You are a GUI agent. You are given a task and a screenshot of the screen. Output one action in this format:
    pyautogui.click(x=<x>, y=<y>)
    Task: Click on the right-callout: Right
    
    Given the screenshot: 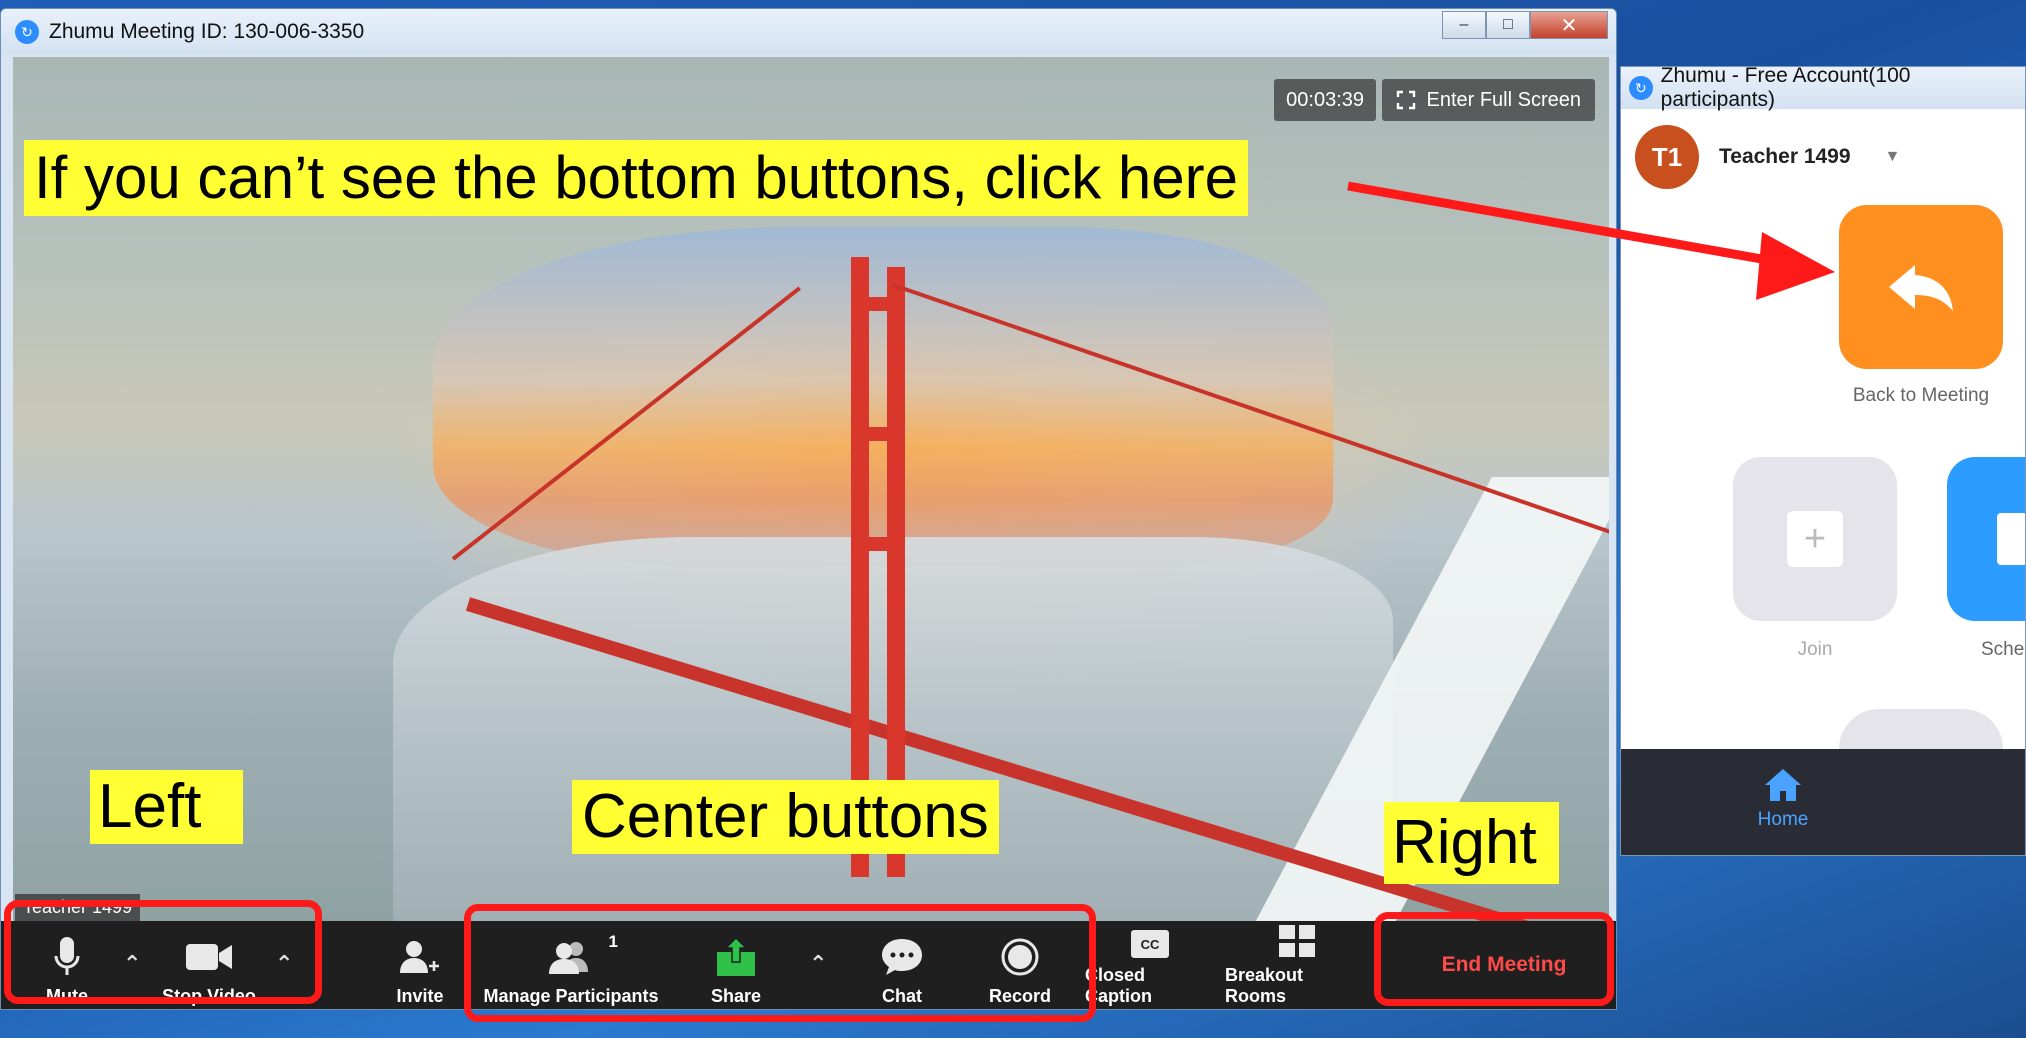 What is the action you would take?
    pyautogui.click(x=1471, y=843)
    